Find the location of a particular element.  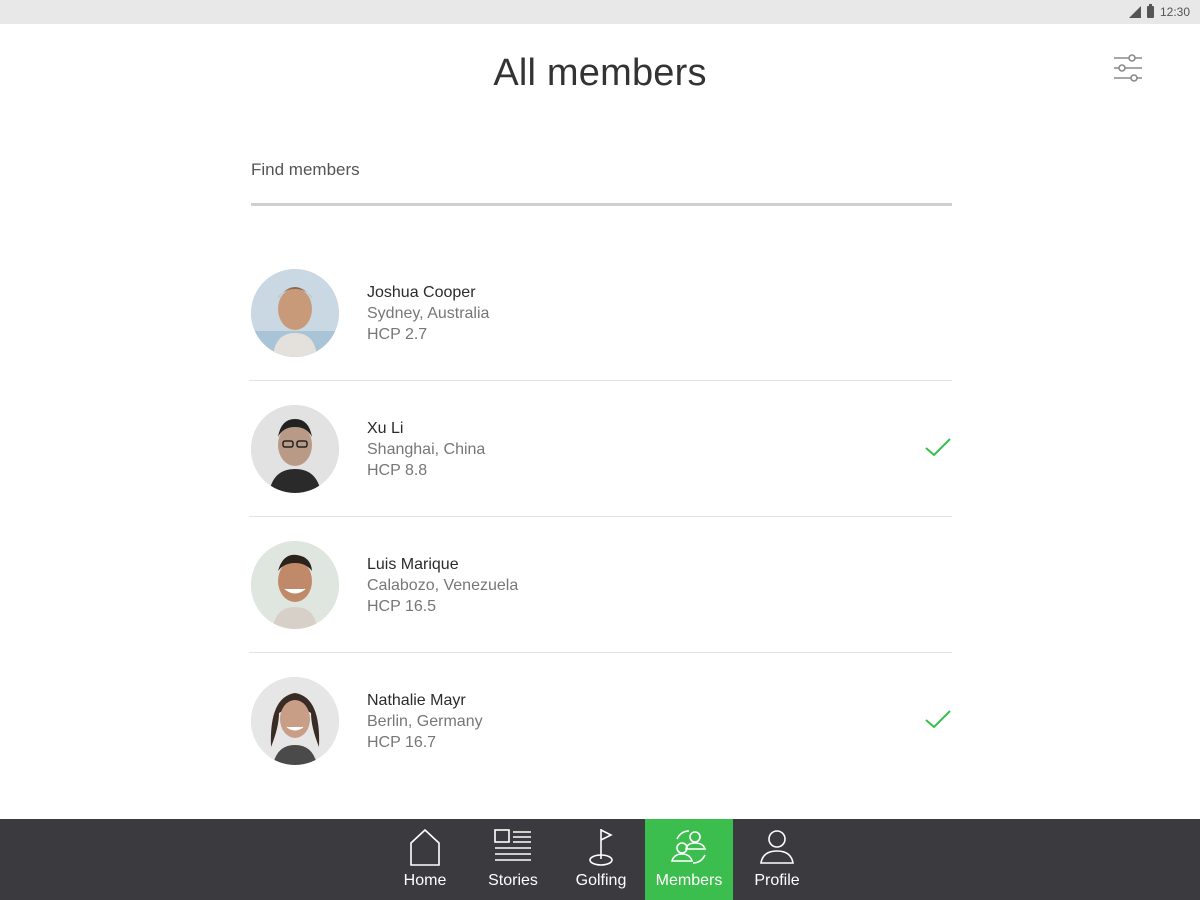

home-icon is located at coordinates (425, 847).